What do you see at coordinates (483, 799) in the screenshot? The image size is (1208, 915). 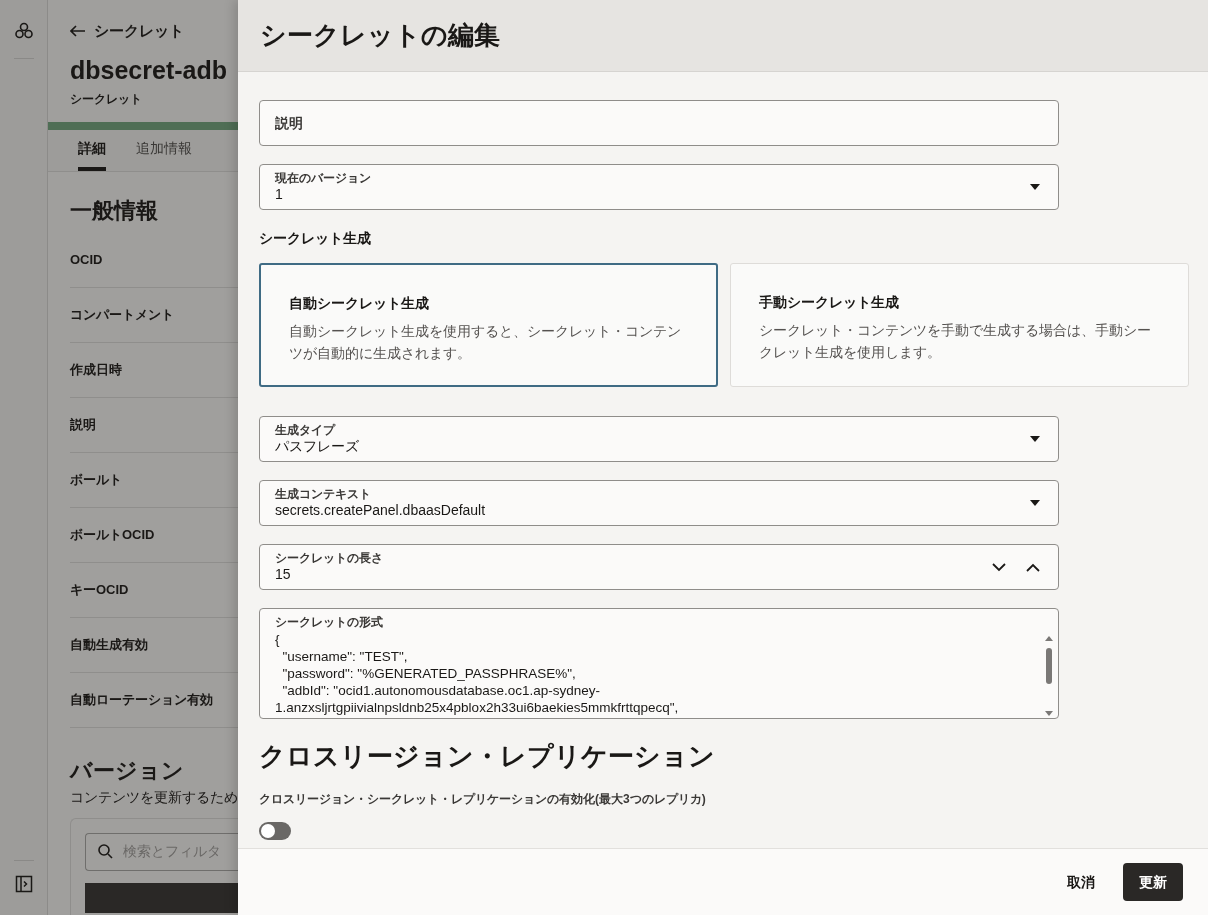 I see `toggle-label: クロスリージョン・シークレット・レプリケーションの有効化(最大3つのレプリカ)` at bounding box center [483, 799].